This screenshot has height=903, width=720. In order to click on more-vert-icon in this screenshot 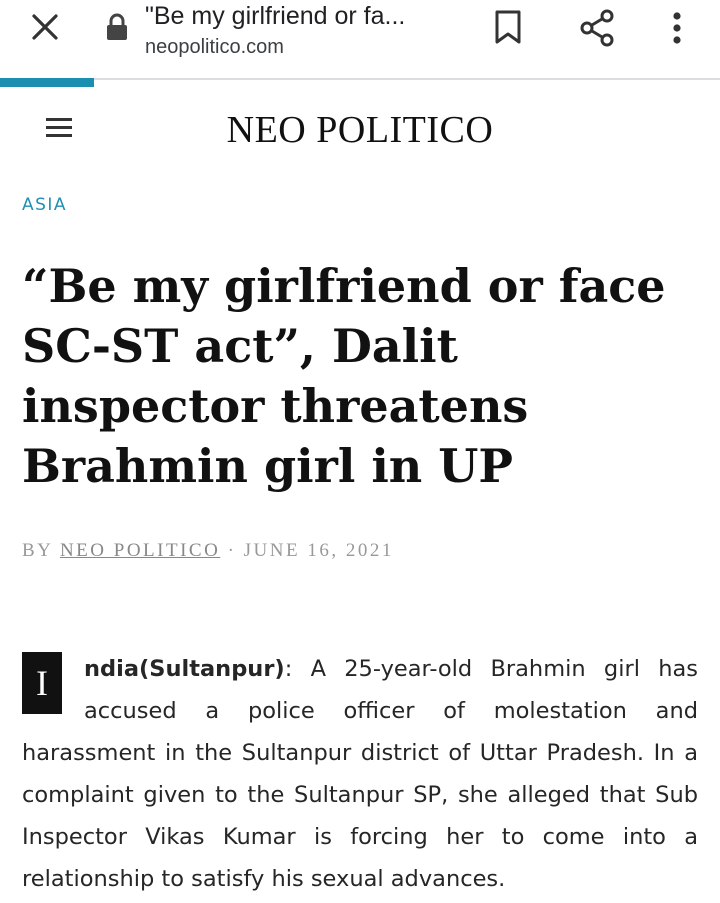, I will do `click(677, 28)`.